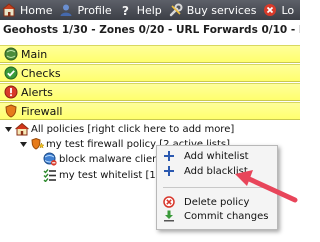  What do you see at coordinates (41, 73) in the screenshot?
I see `section-checks-label: Checks` at bounding box center [41, 73].